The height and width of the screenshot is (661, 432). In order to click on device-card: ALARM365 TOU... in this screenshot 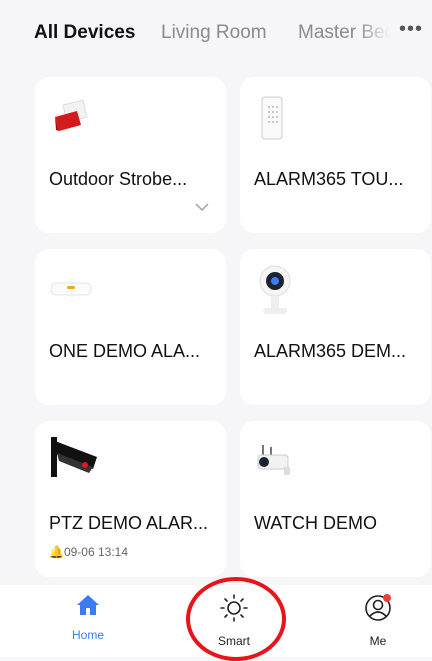, I will do `click(335, 155)`.